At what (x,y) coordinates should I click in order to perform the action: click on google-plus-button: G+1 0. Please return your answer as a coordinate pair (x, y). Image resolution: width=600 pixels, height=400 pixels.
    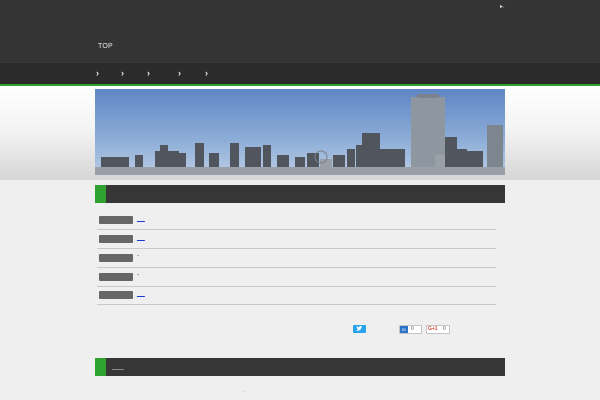
    Looking at the image, I should click on (438, 329).